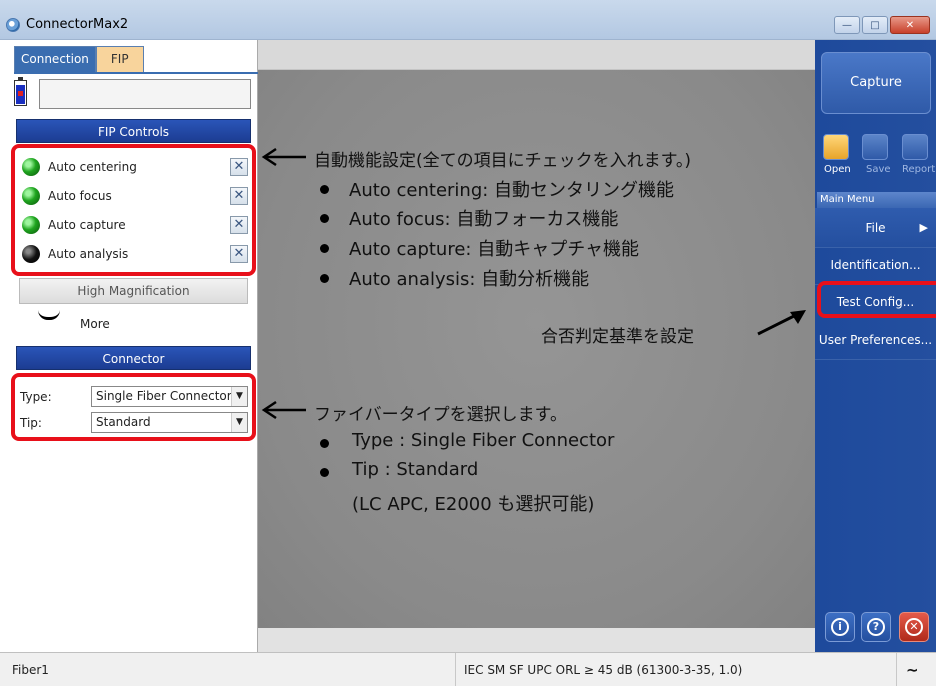 This screenshot has height=686, width=936. Describe the element at coordinates (536, 640) in the screenshot. I see `image-bottom-strip` at that location.